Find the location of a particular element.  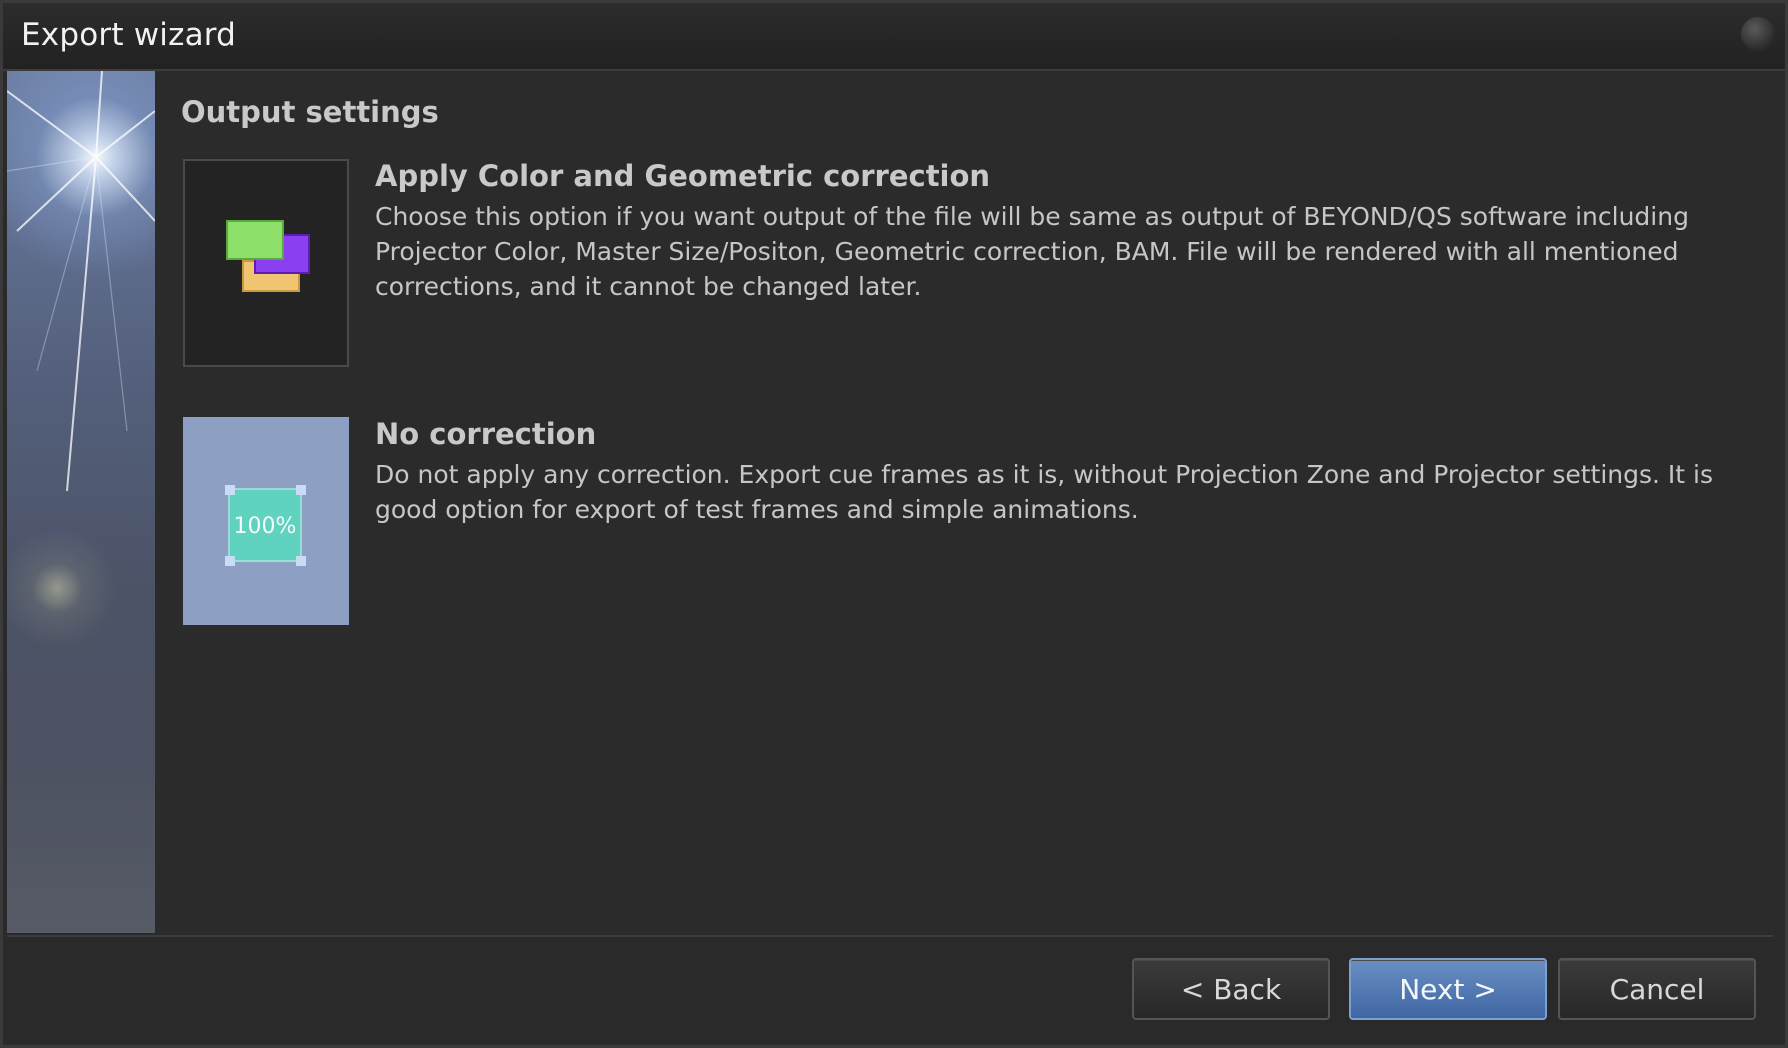

option-no-correction-thumb: 100% is located at coordinates (266, 521).